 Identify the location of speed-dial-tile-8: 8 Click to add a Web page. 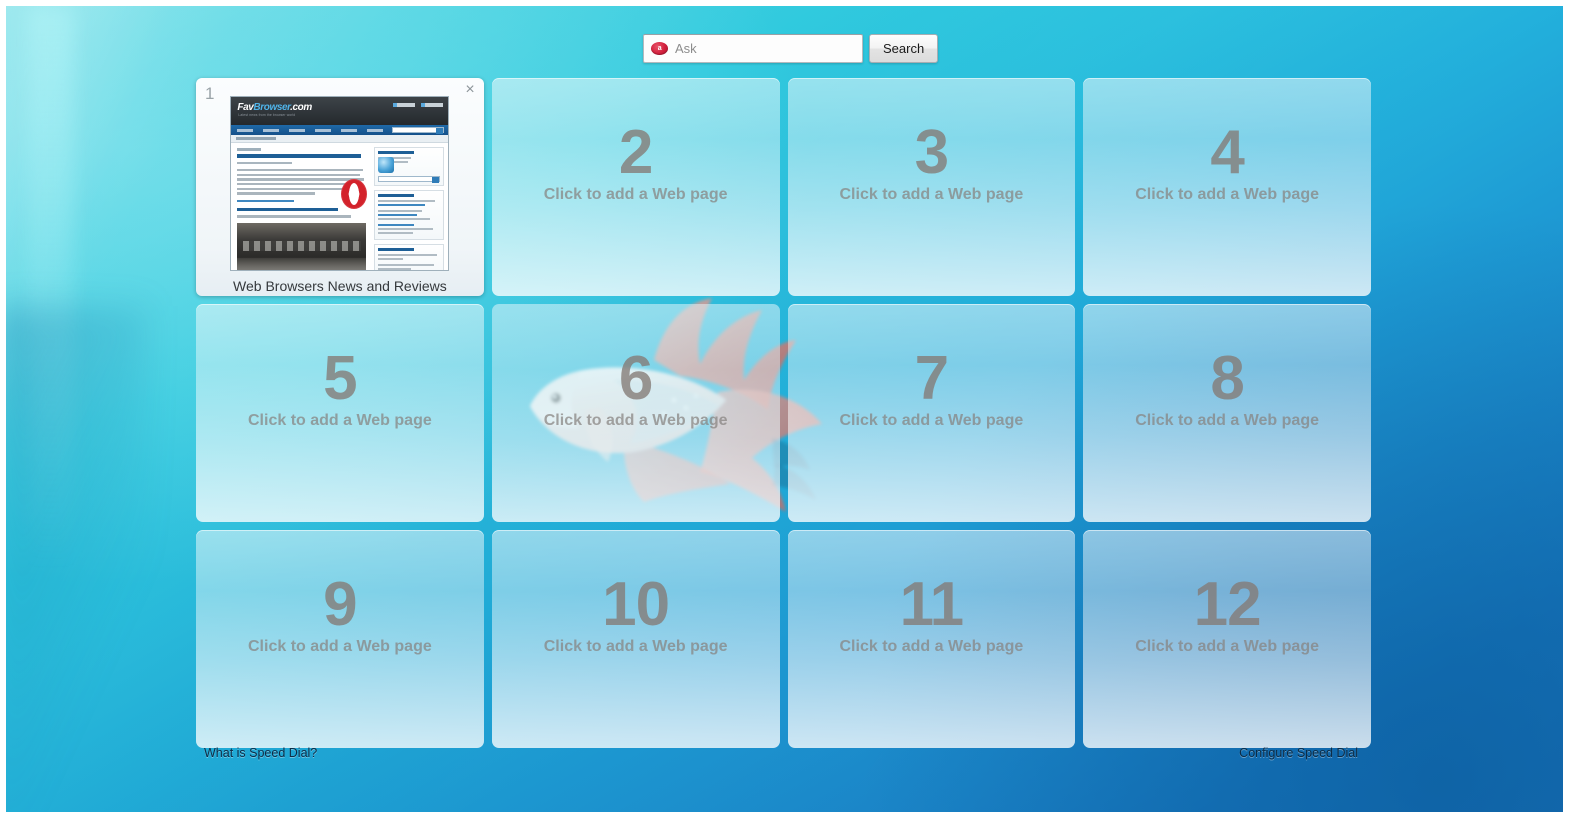
(1227, 413).